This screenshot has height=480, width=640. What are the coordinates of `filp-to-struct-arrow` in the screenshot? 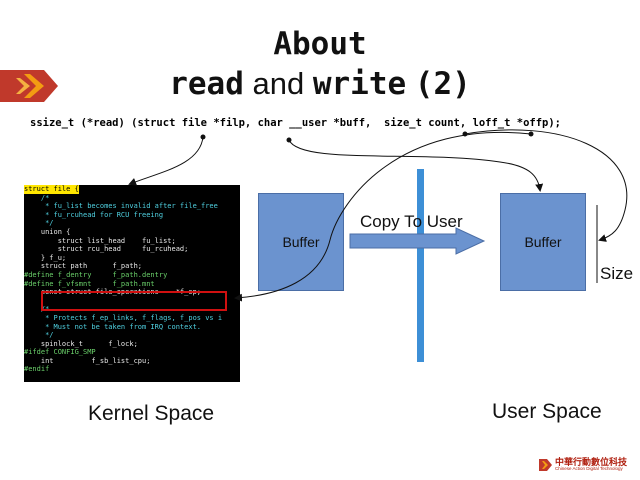 It's located at (166, 161).